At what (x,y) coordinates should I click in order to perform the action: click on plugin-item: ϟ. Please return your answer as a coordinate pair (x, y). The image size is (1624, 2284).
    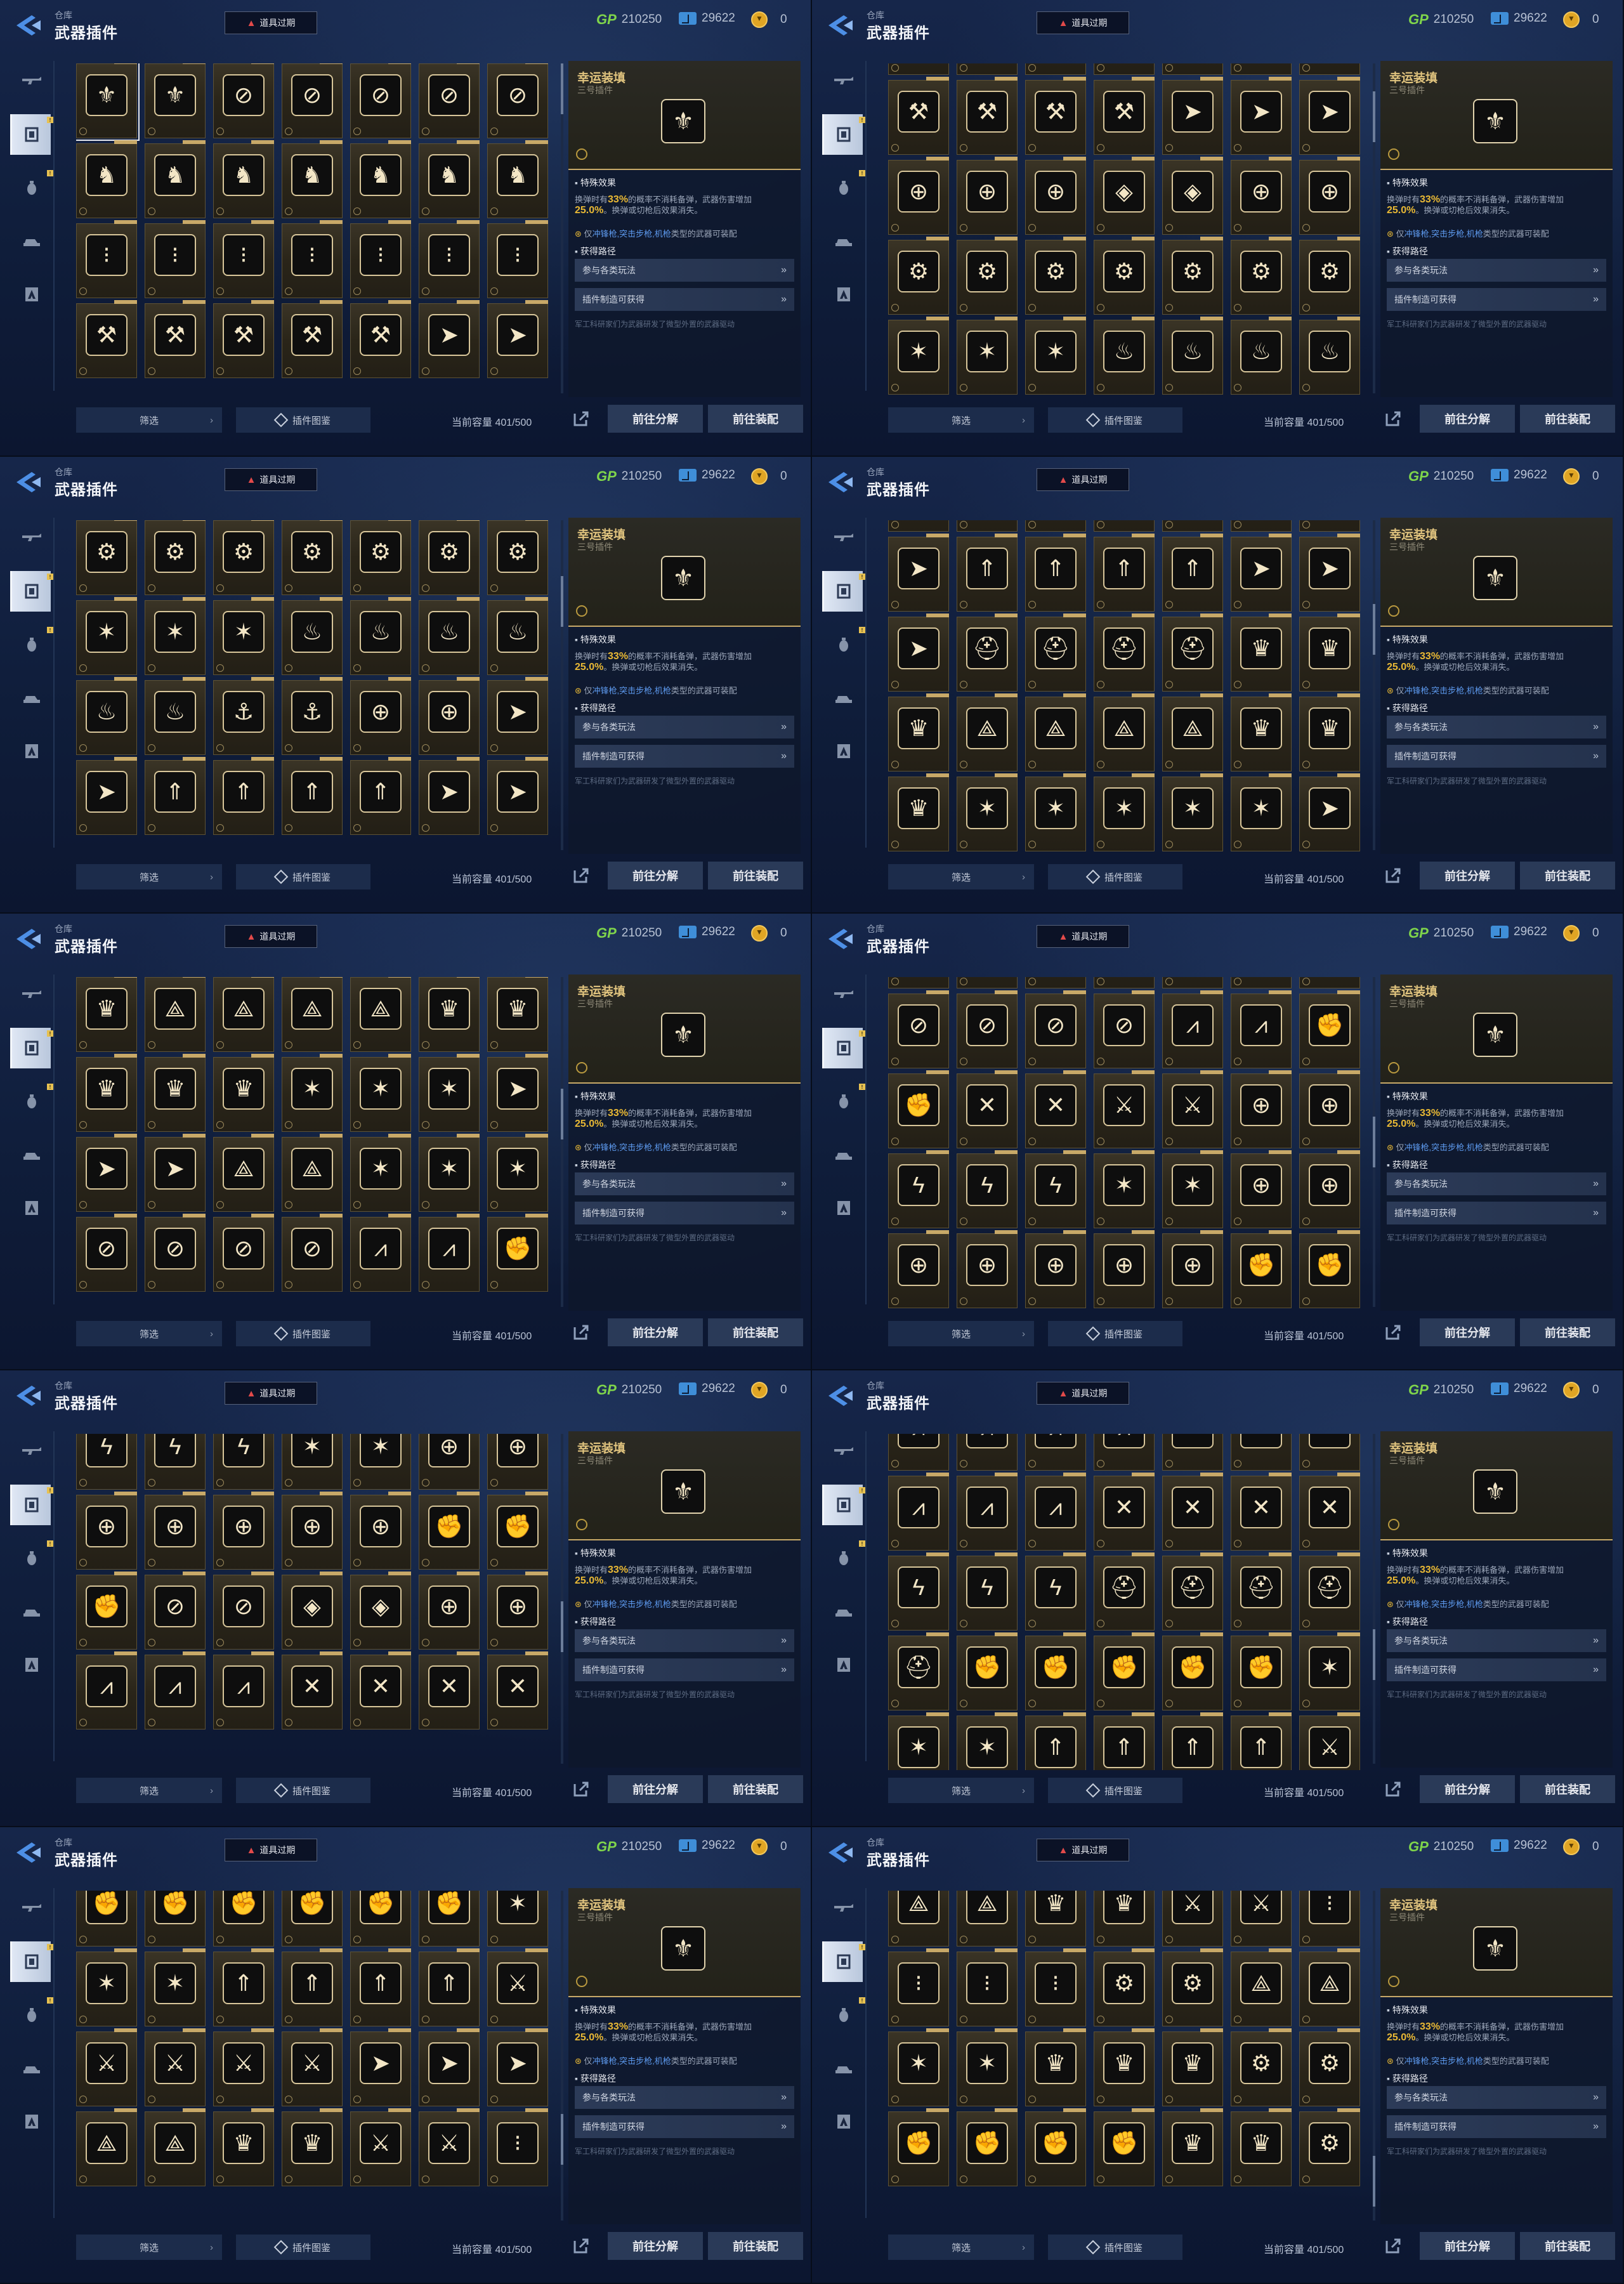
    Looking at the image, I should click on (919, 1591).